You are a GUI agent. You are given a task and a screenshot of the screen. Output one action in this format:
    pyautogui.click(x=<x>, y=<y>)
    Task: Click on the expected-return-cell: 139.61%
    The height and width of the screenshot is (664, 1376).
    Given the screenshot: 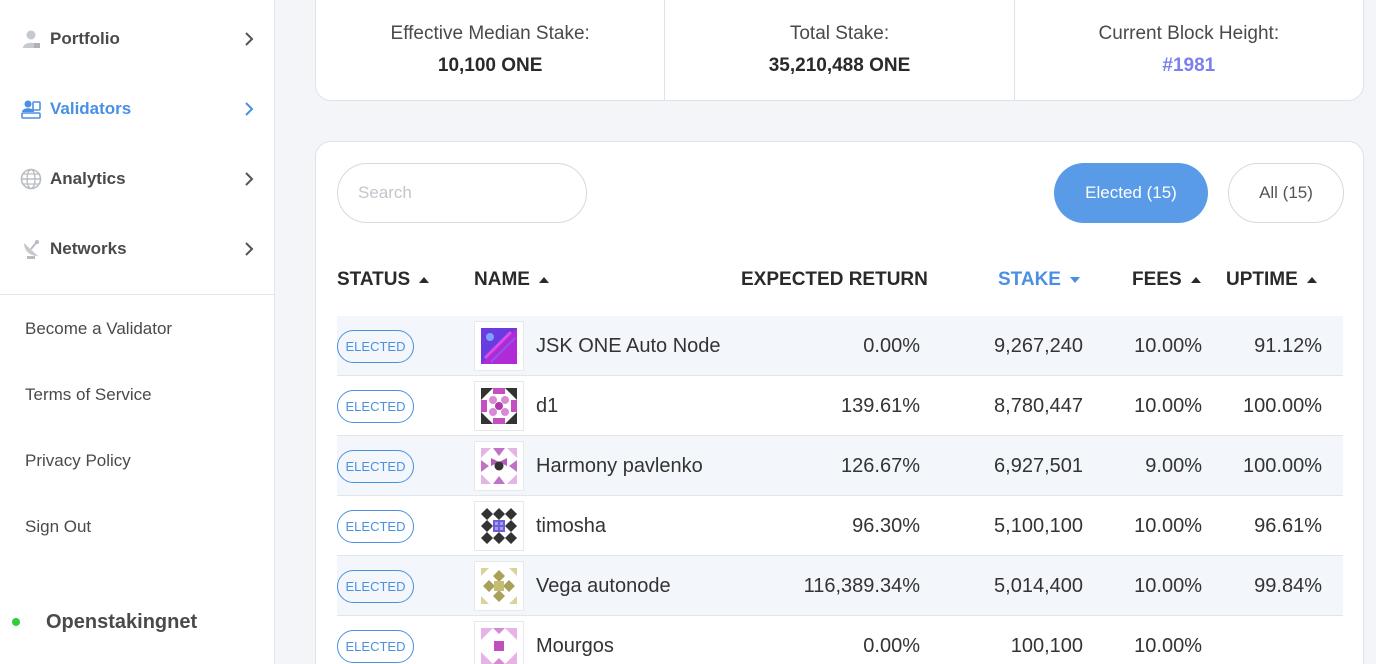 What is the action you would take?
    pyautogui.click(x=880, y=405)
    